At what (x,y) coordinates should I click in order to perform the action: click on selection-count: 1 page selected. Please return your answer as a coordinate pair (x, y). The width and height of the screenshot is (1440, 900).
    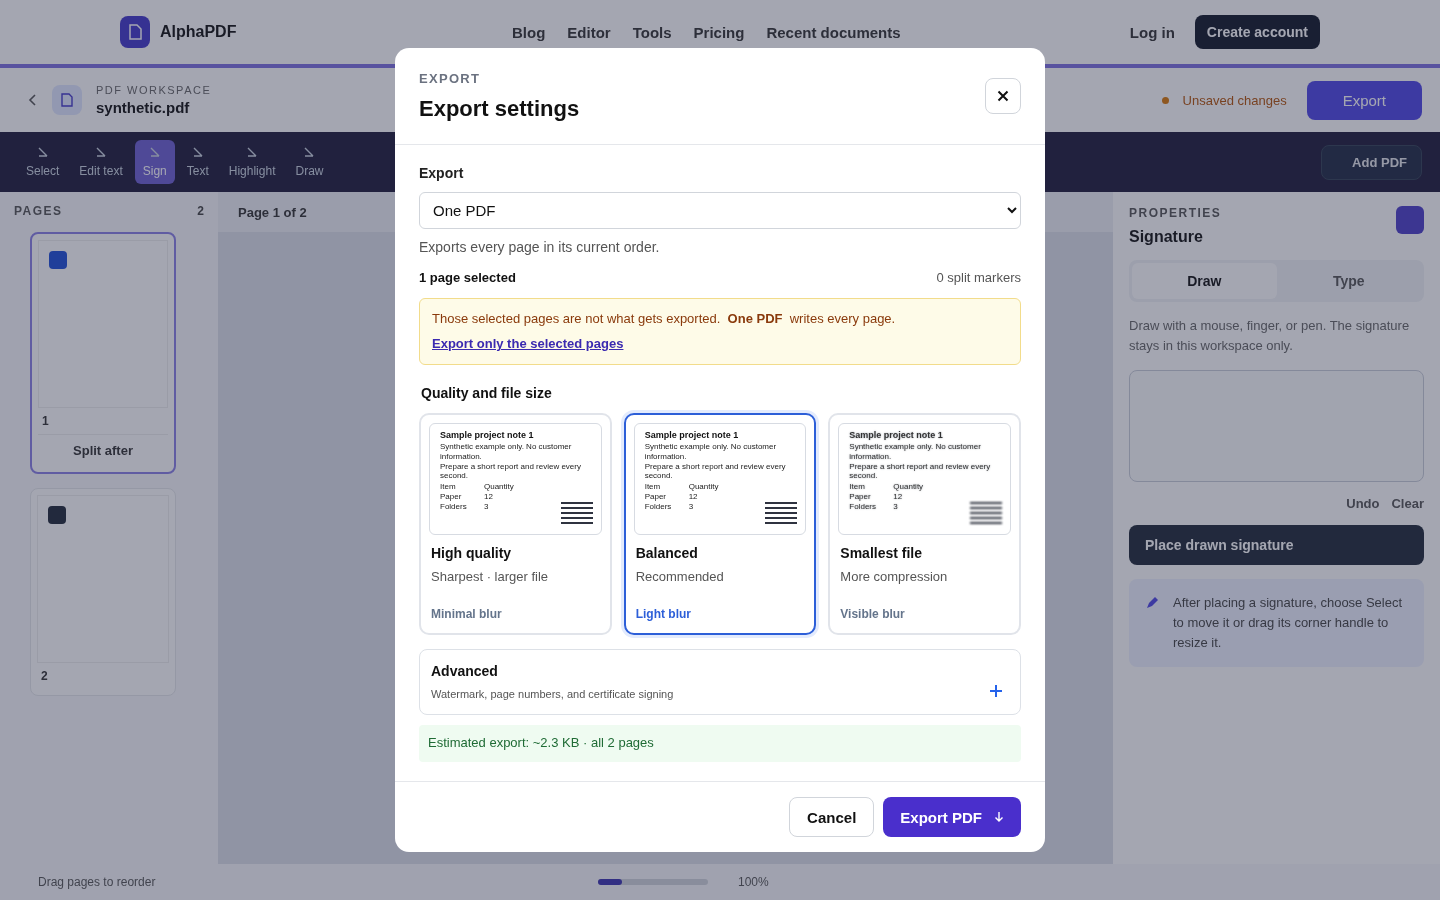
    Looking at the image, I should click on (467, 277).